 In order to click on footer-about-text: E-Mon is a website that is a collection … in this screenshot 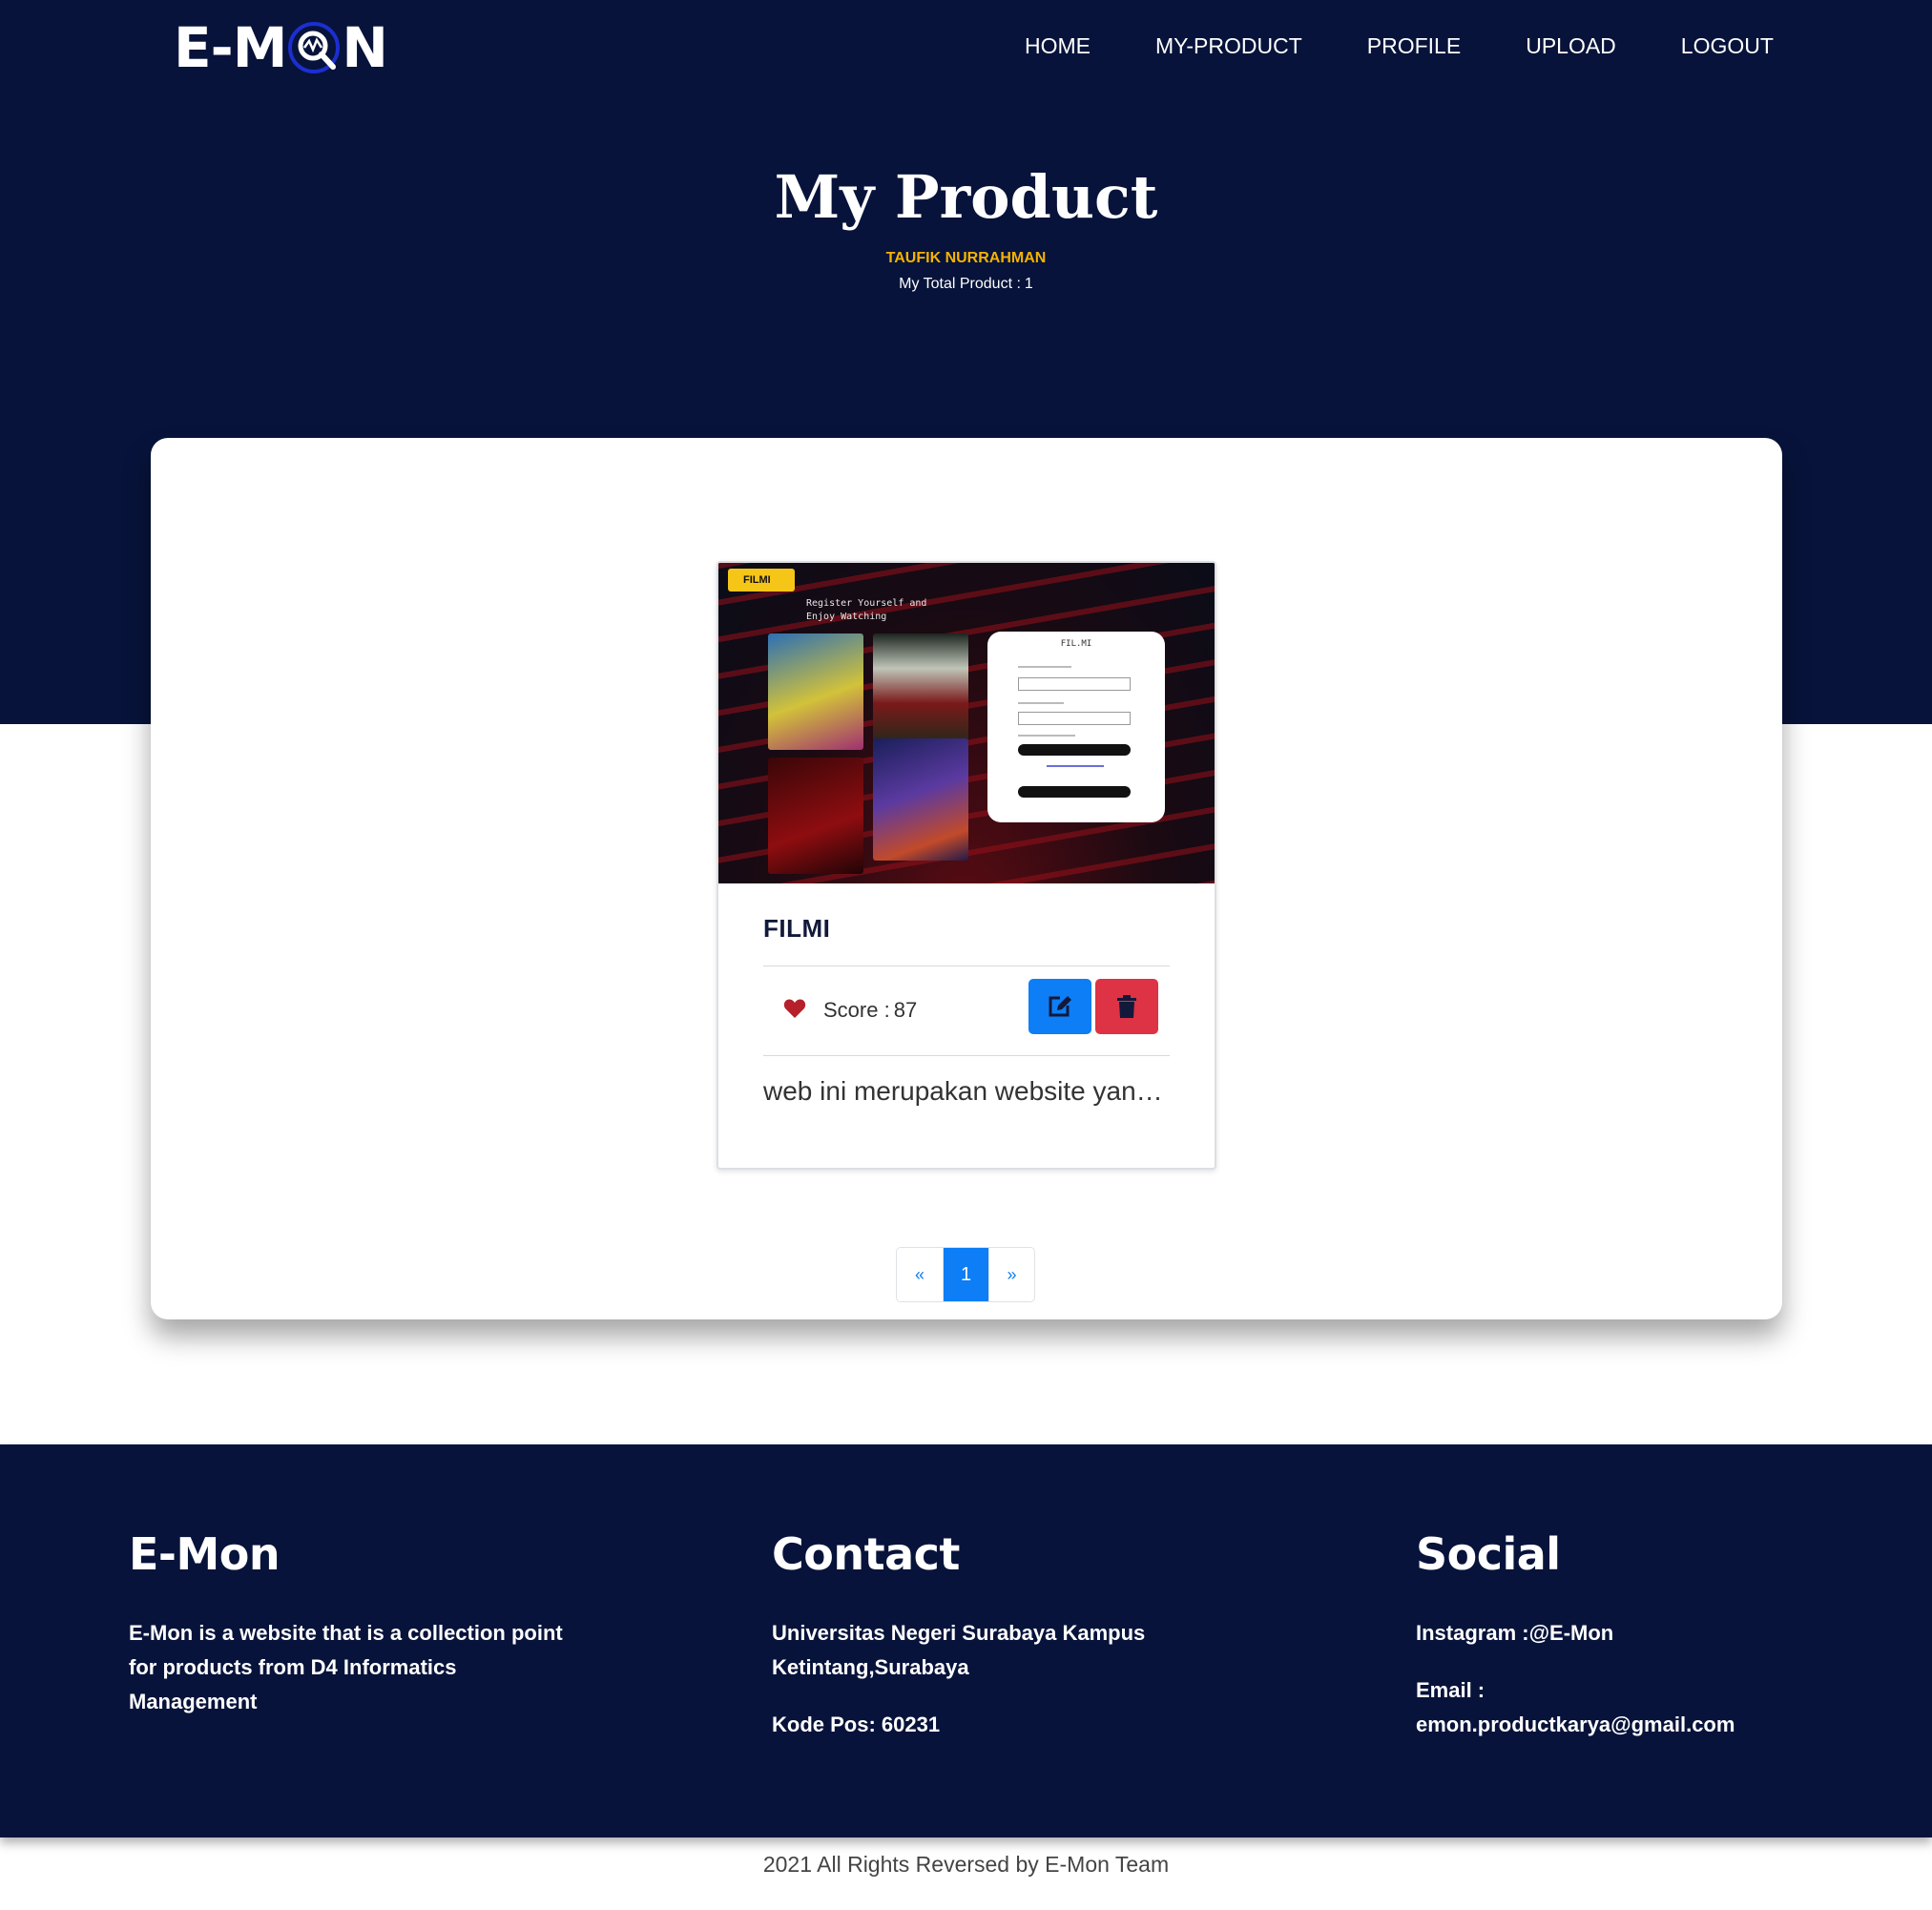, I will do `click(346, 1667)`.